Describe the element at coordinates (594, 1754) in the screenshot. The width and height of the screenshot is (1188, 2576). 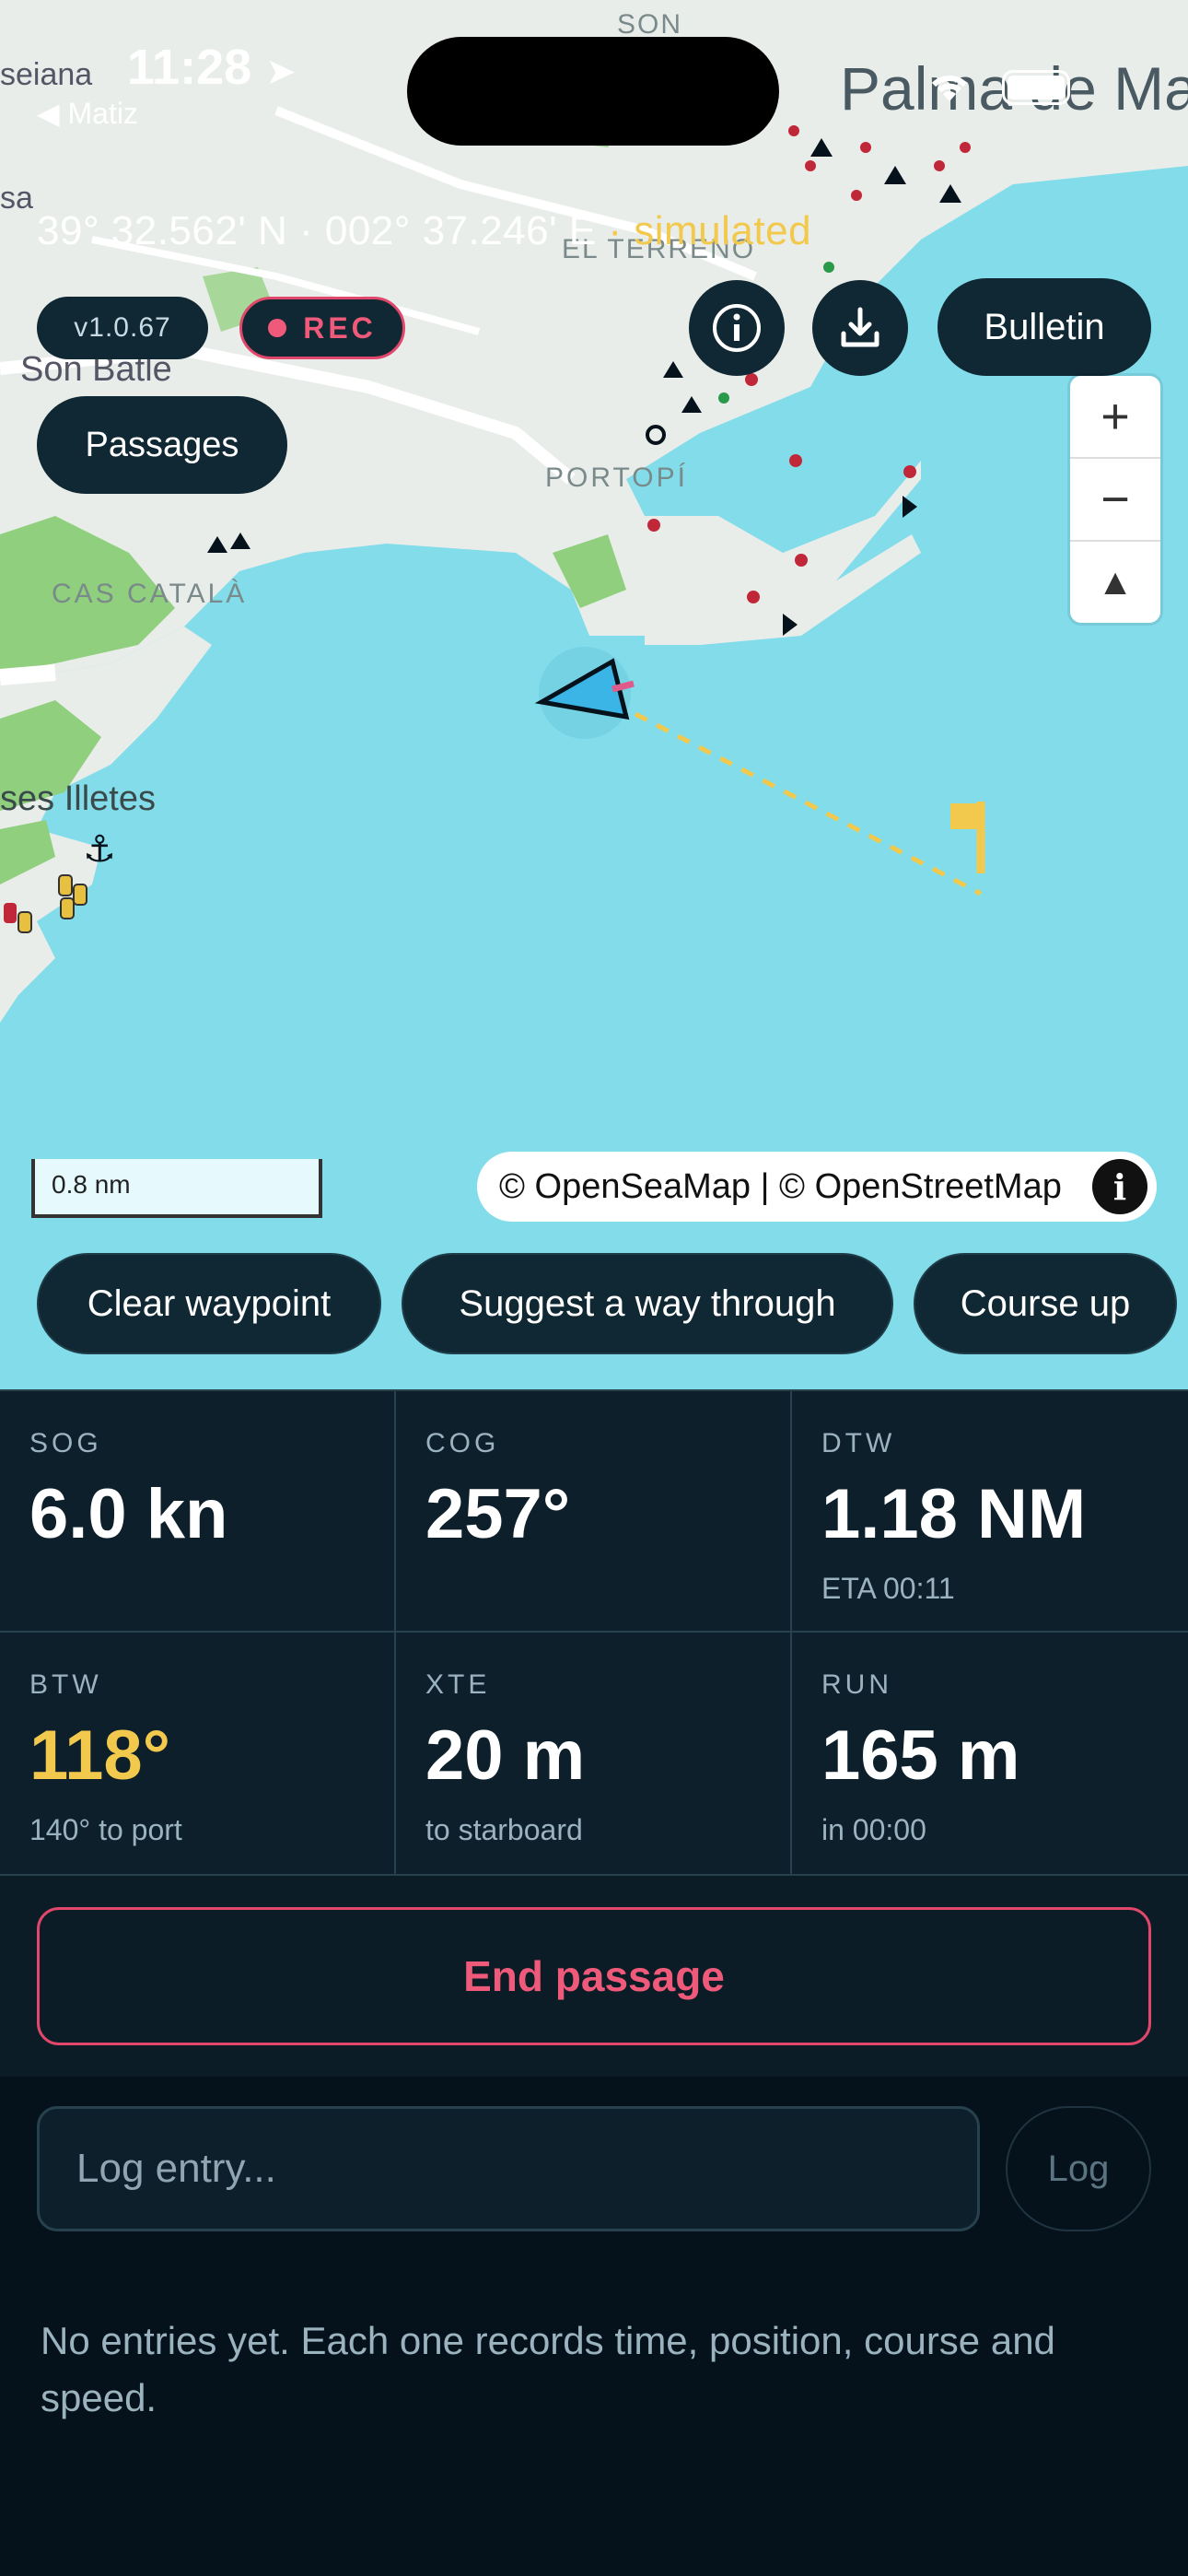
I see `stat-xte: XTE 20 m to starboard` at that location.